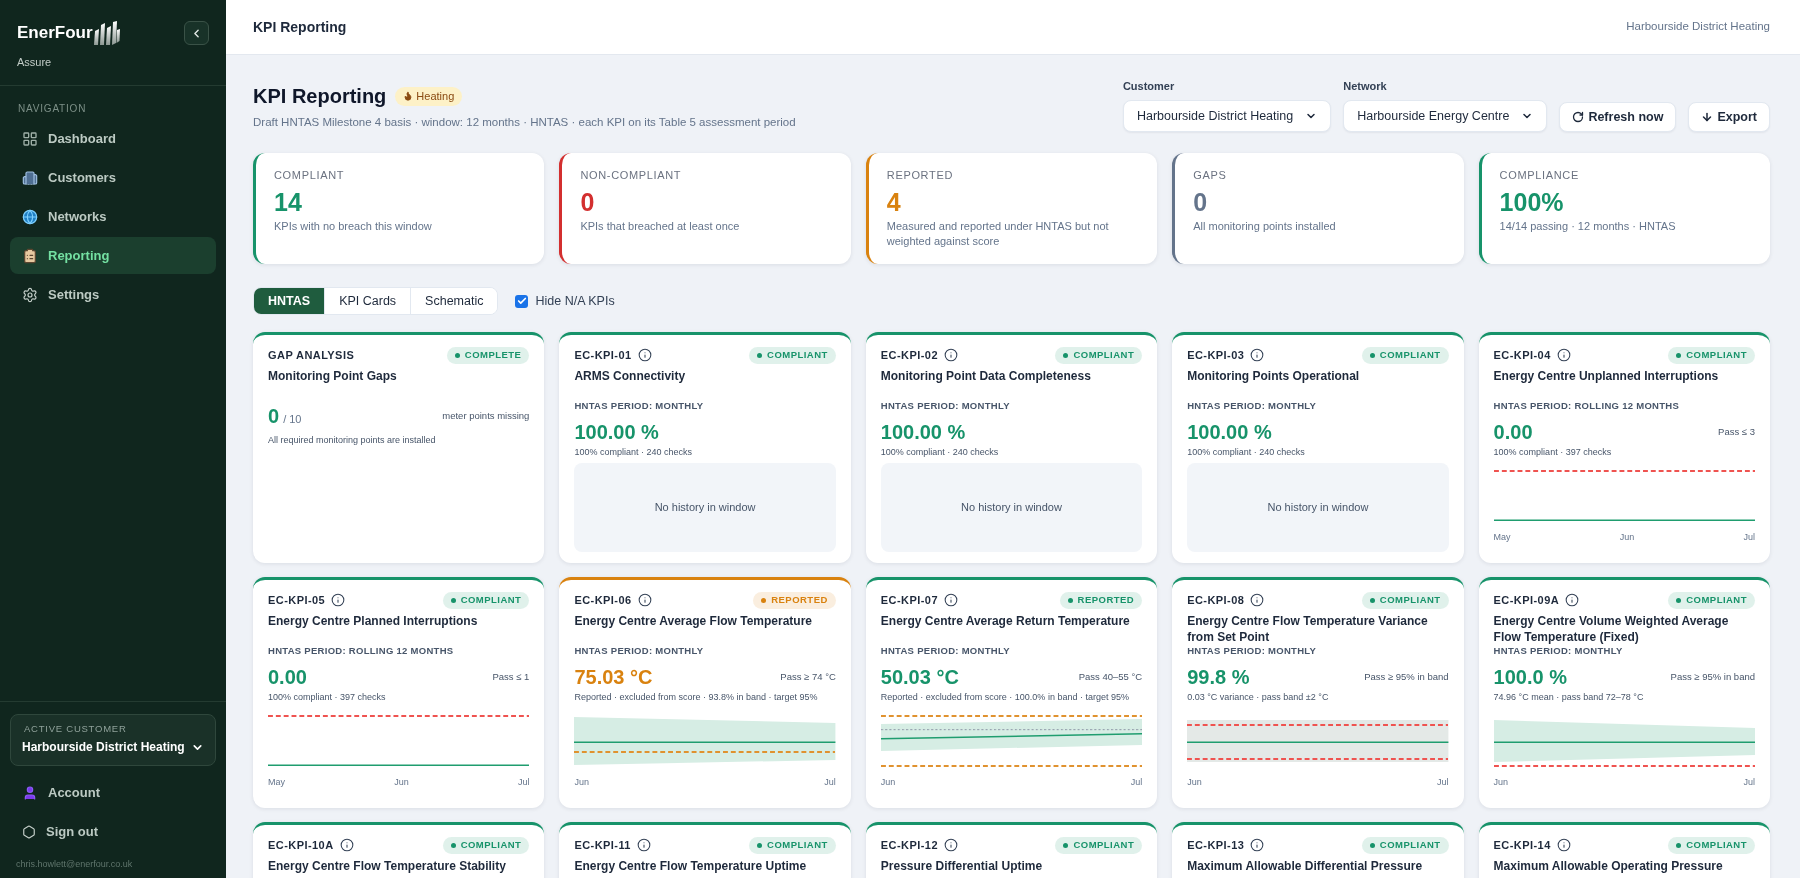 The width and height of the screenshot is (1800, 878). Describe the element at coordinates (1305, 866) in the screenshot. I see `kpi-title: Maximum Allowable Differential Pressure` at that location.